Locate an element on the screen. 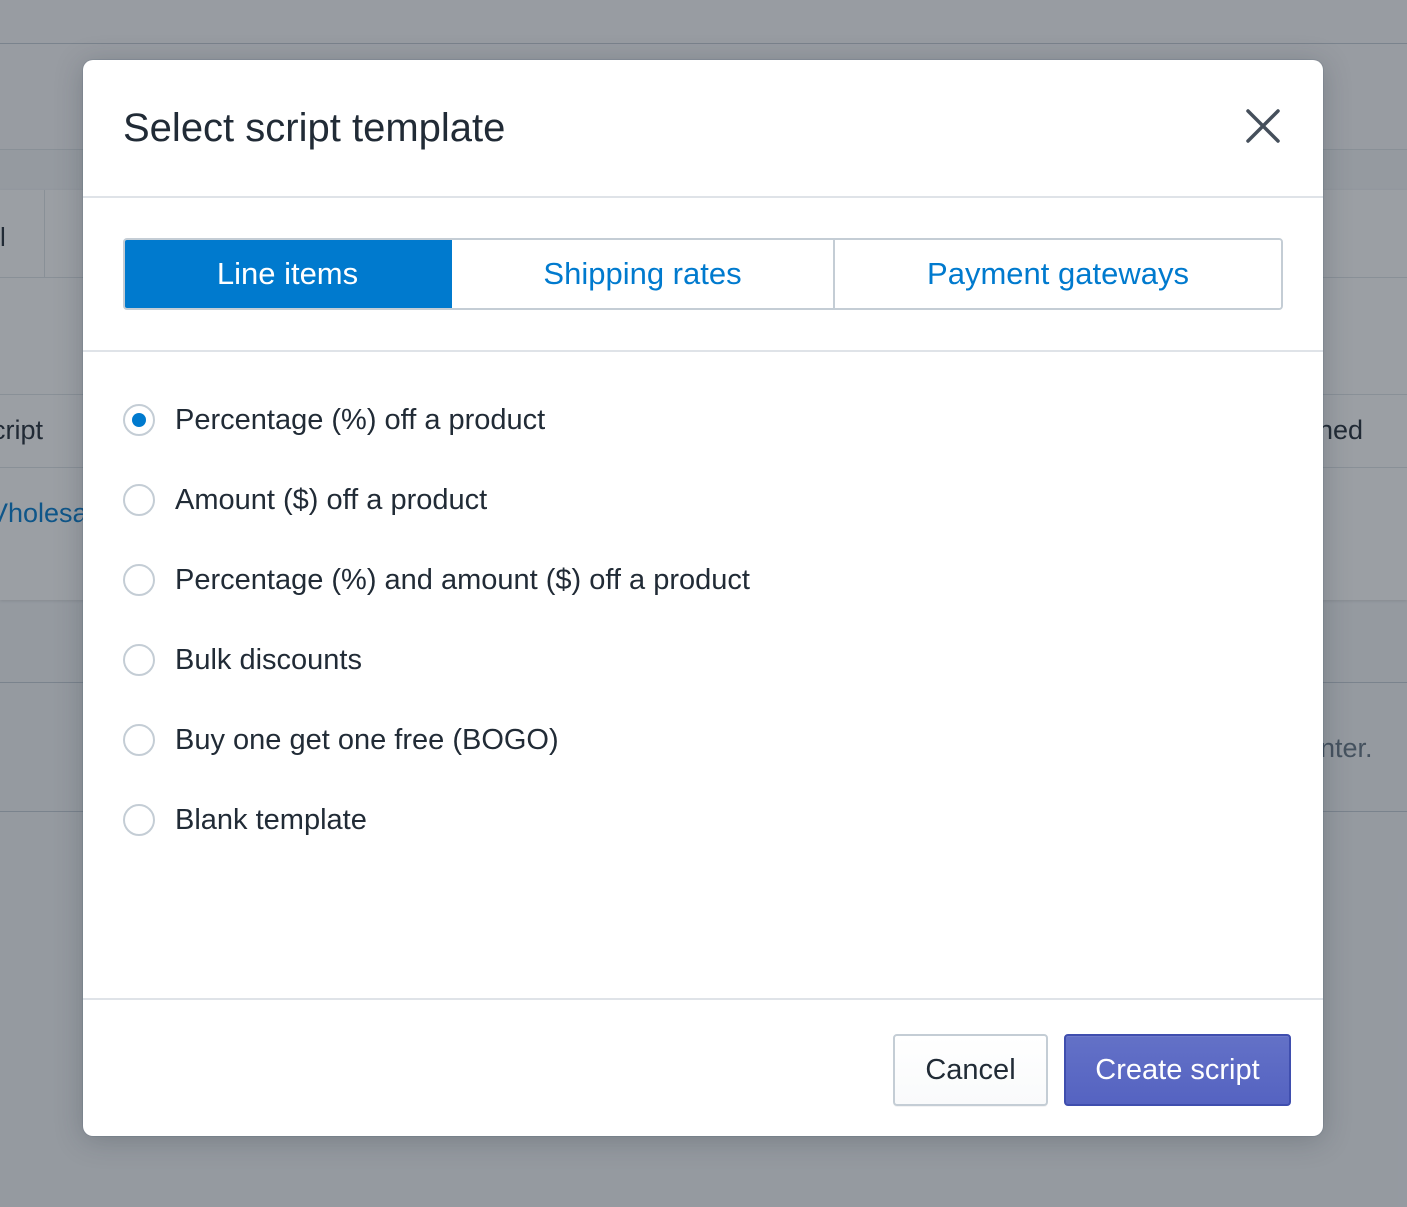 Image resolution: width=1407 pixels, height=1207 pixels. radio-selected-dot is located at coordinates (139, 420).